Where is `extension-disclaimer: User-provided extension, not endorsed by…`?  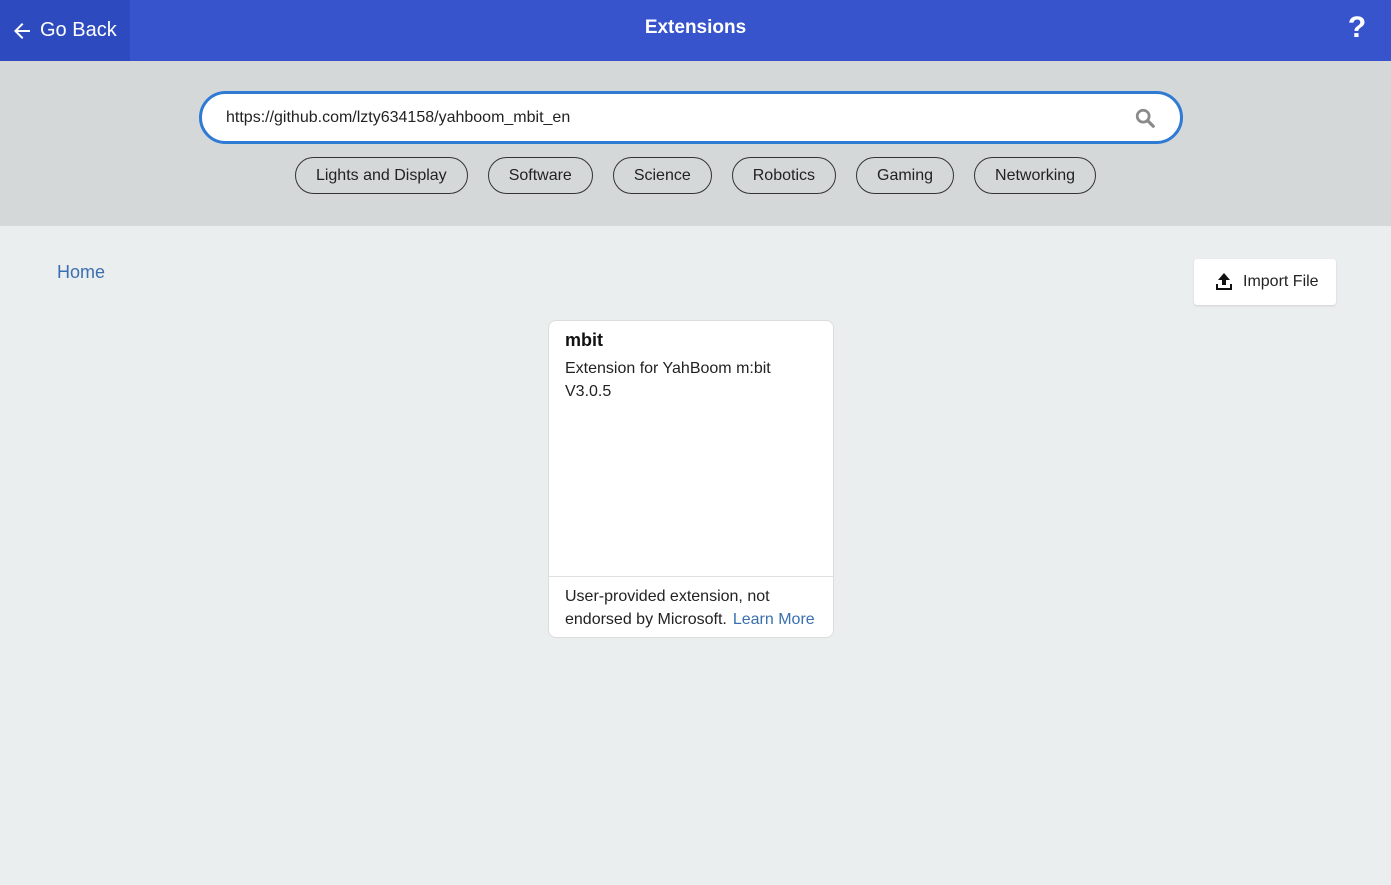
extension-disclaimer: User-provided extension, not endorsed by… is located at coordinates (691, 606).